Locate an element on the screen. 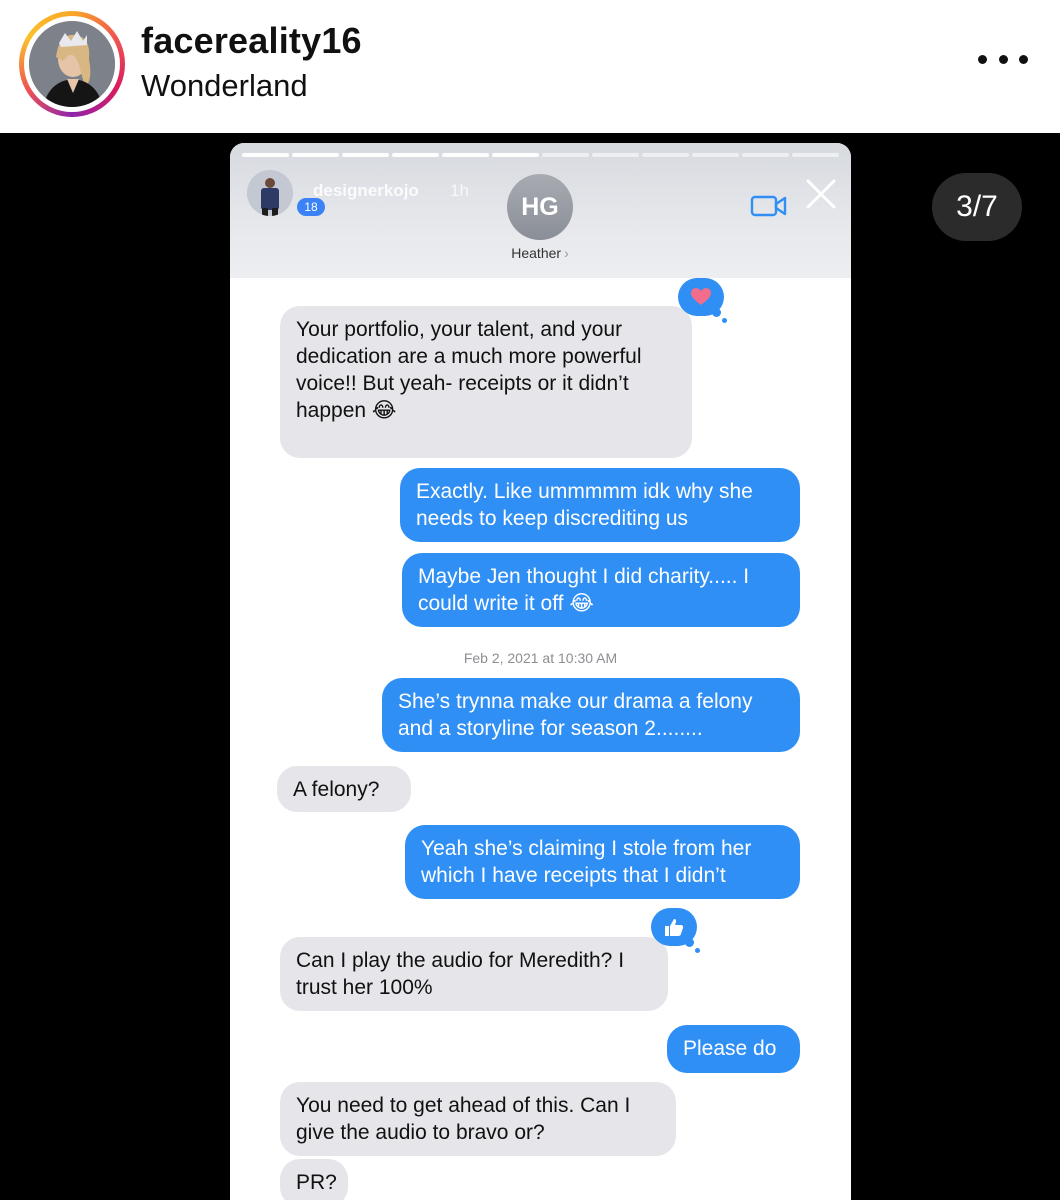 The image size is (1060, 1200). heart-reaction-icon is located at coordinates (702, 300).